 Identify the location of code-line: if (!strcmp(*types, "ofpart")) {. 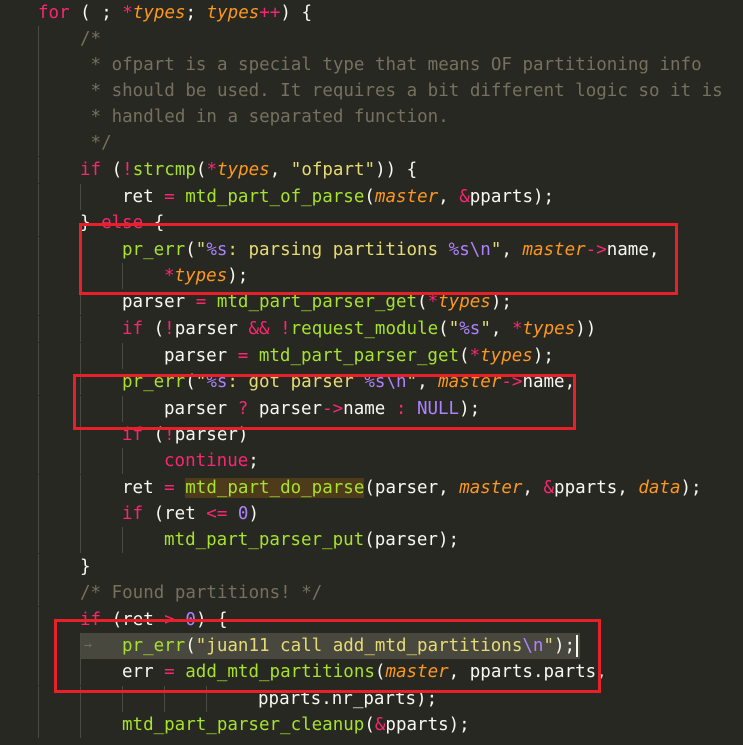
(248, 170).